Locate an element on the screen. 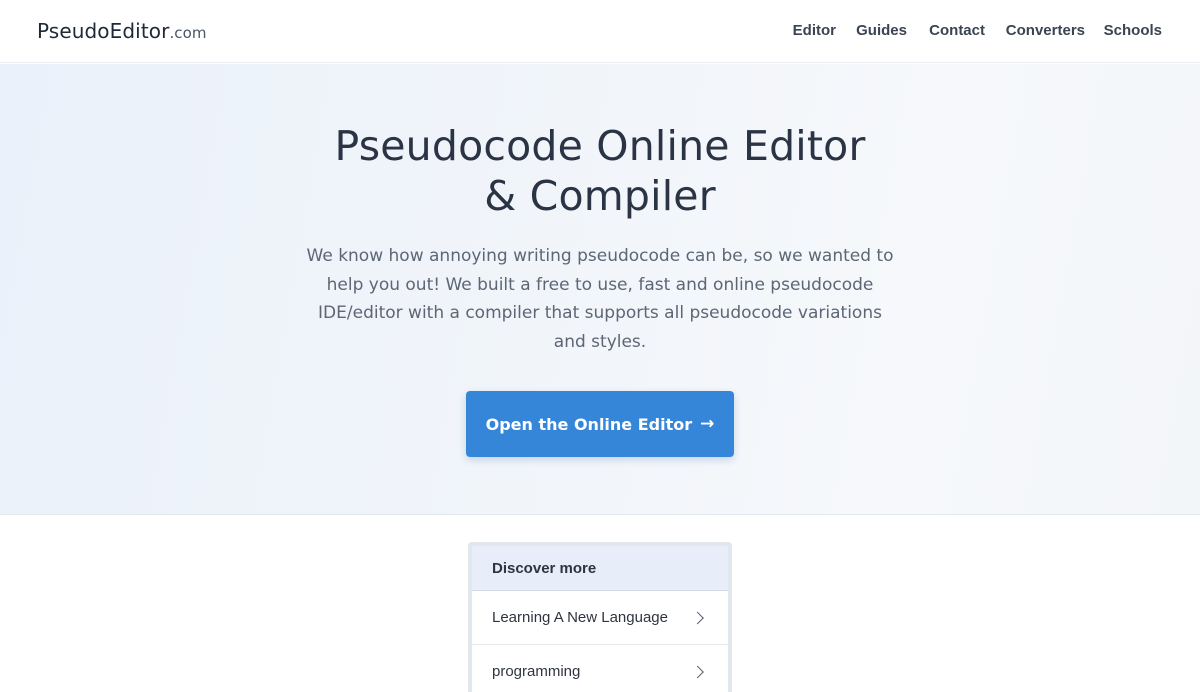 The image size is (1200, 692). logo-text: PseudoEditor is located at coordinates (103, 31).